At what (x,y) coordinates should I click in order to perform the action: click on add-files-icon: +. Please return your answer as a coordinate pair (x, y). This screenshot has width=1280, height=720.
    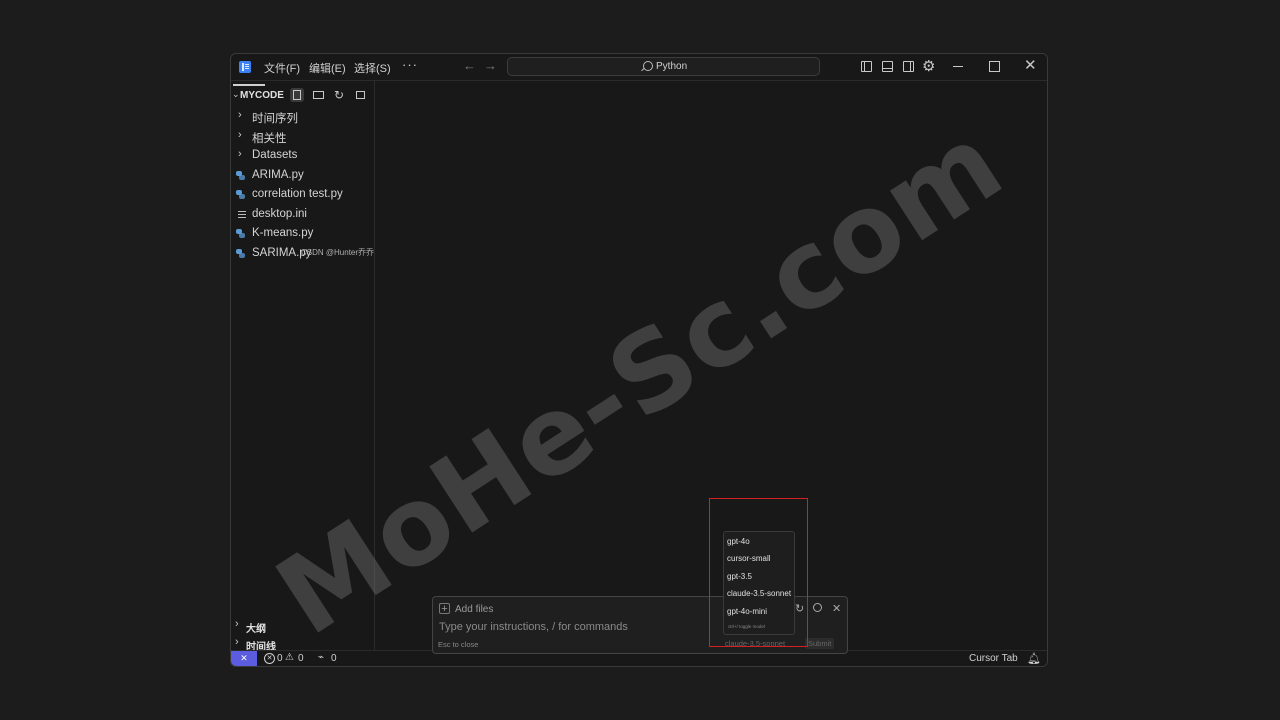
    Looking at the image, I should click on (444, 609).